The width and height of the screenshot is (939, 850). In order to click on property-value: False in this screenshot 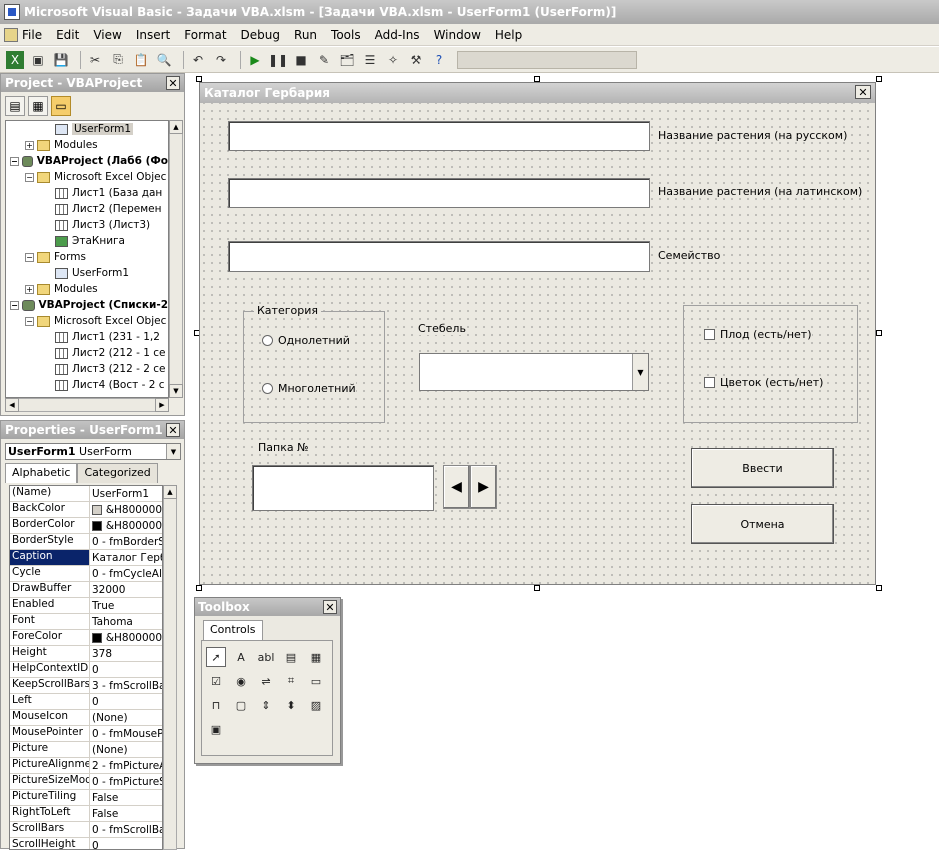, I will do `click(126, 797)`.